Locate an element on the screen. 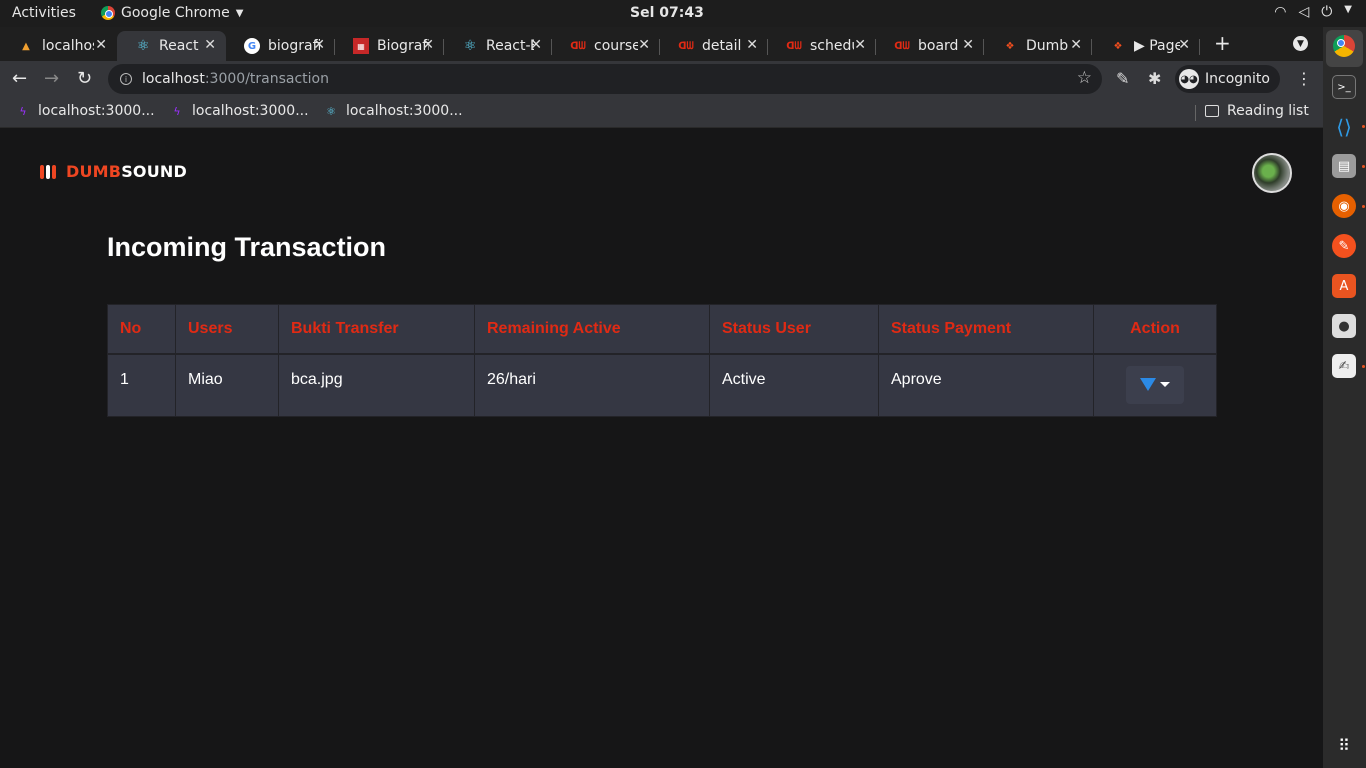 The height and width of the screenshot is (768, 1366). volume-icon: ◁ is located at coordinates (1304, 12).